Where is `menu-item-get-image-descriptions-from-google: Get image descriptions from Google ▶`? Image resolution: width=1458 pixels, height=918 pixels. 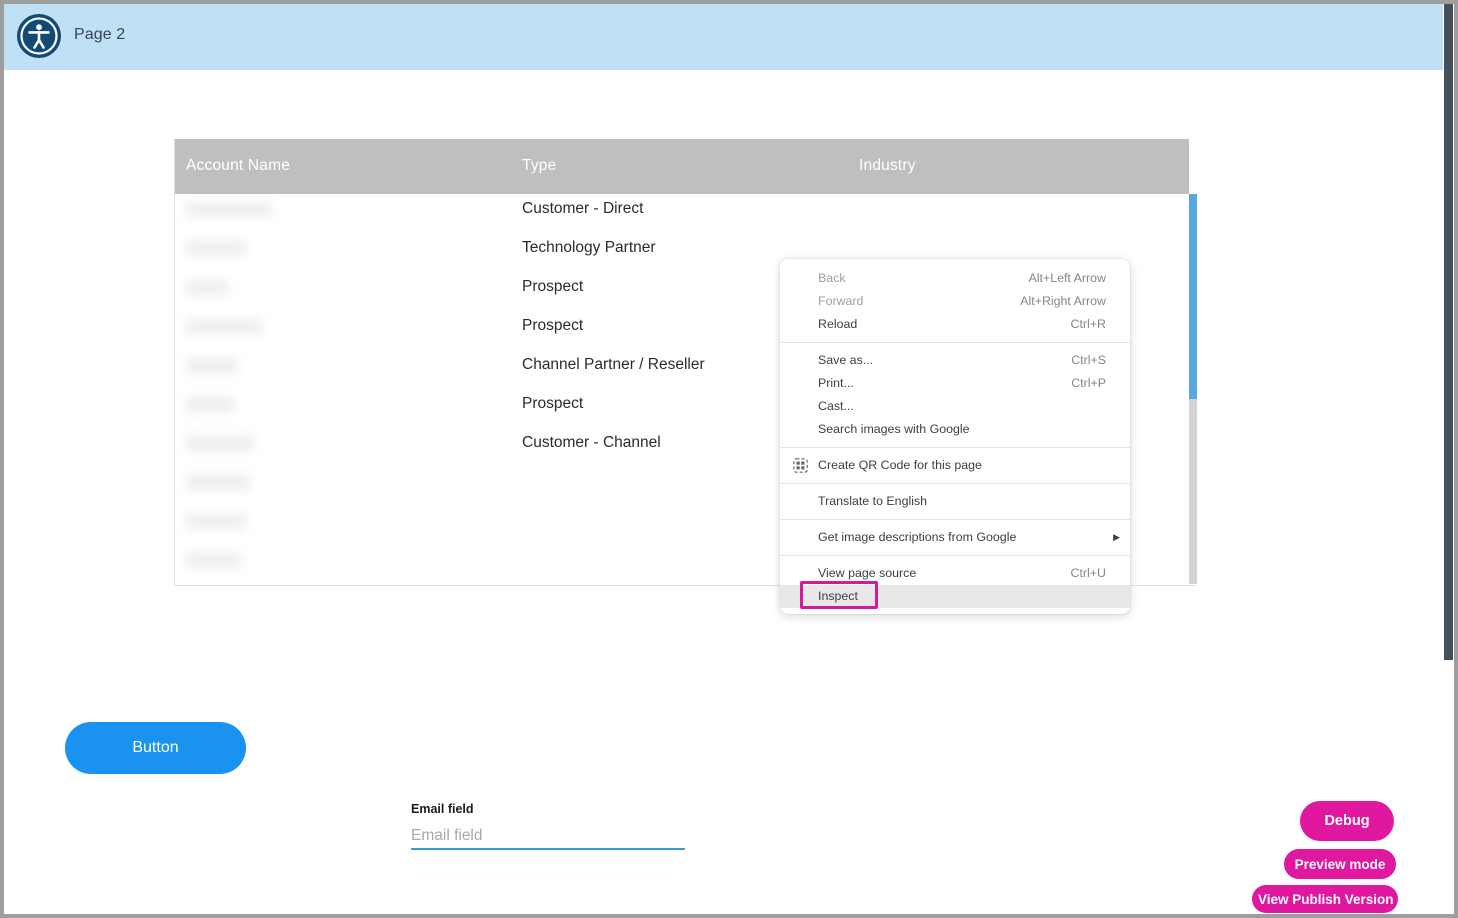 menu-item-get-image-descriptions-from-google: Get image descriptions from Google ▶ is located at coordinates (955, 537).